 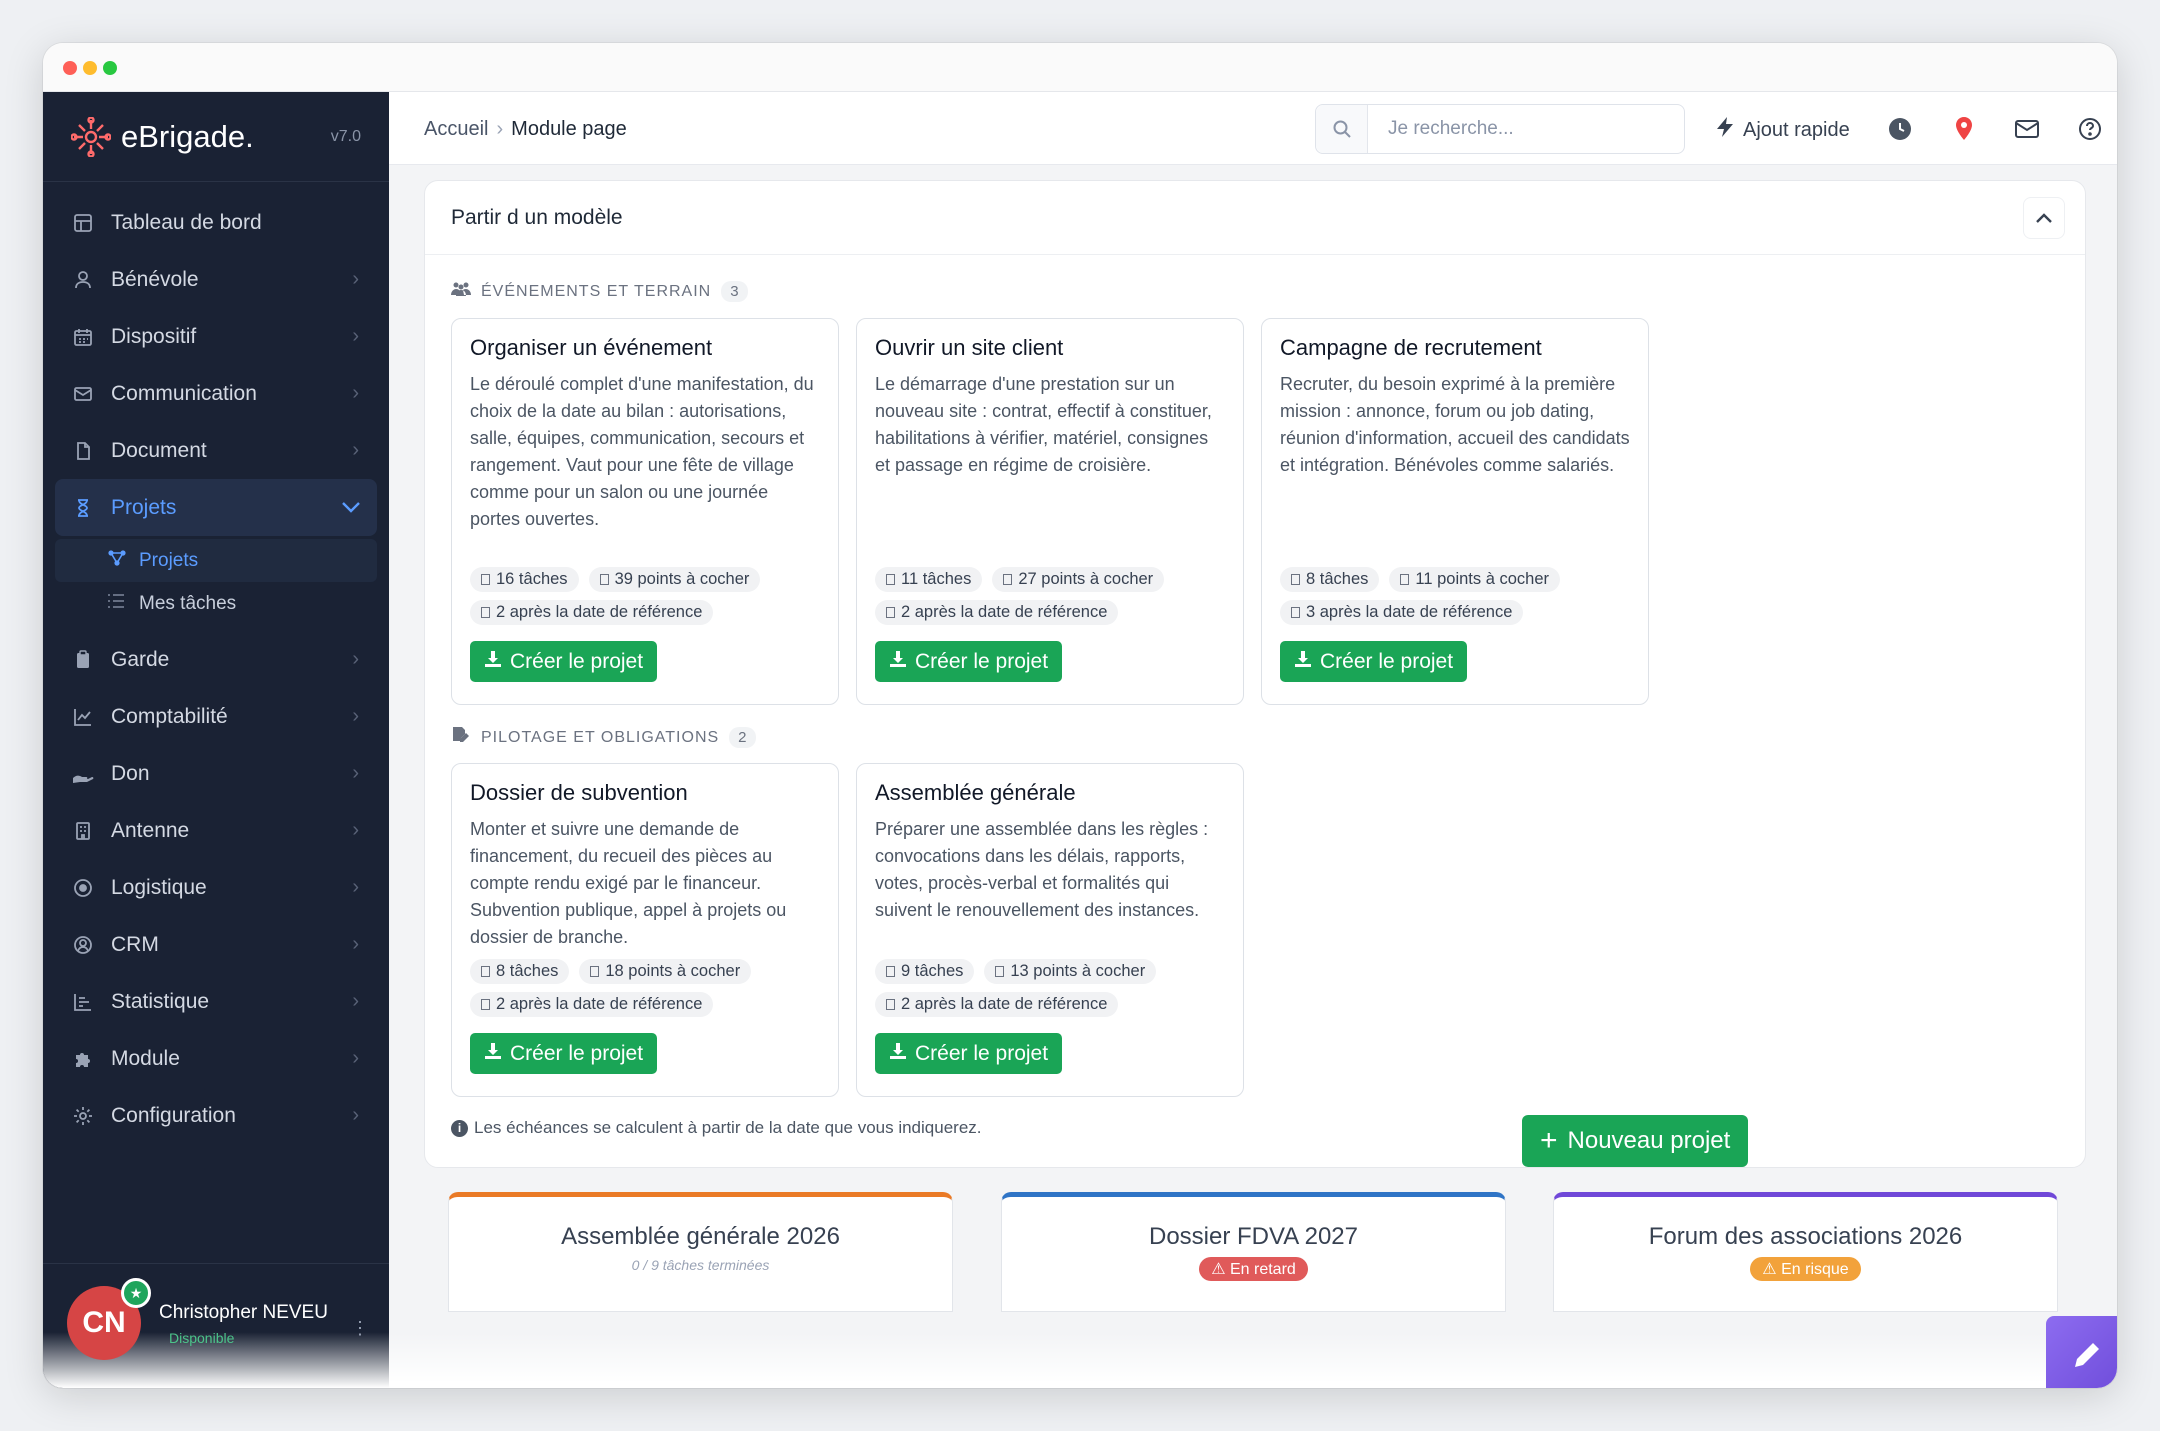 What do you see at coordinates (456, 129) in the screenshot?
I see `breadcrumb-home: Accueil` at bounding box center [456, 129].